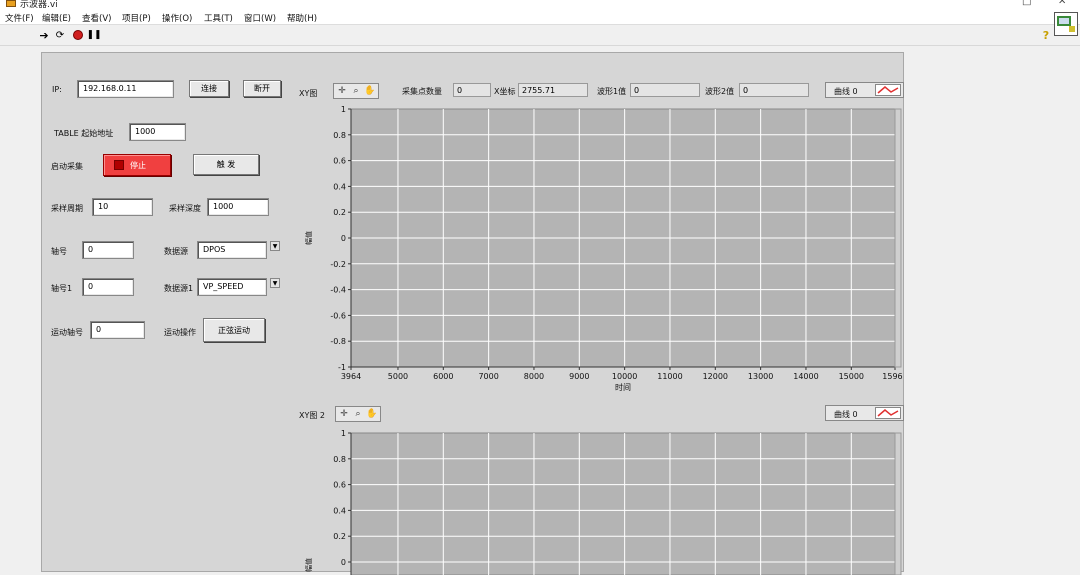 The image size is (1080, 575). I want to click on x-coordinate-label: X坐标, so click(505, 91).